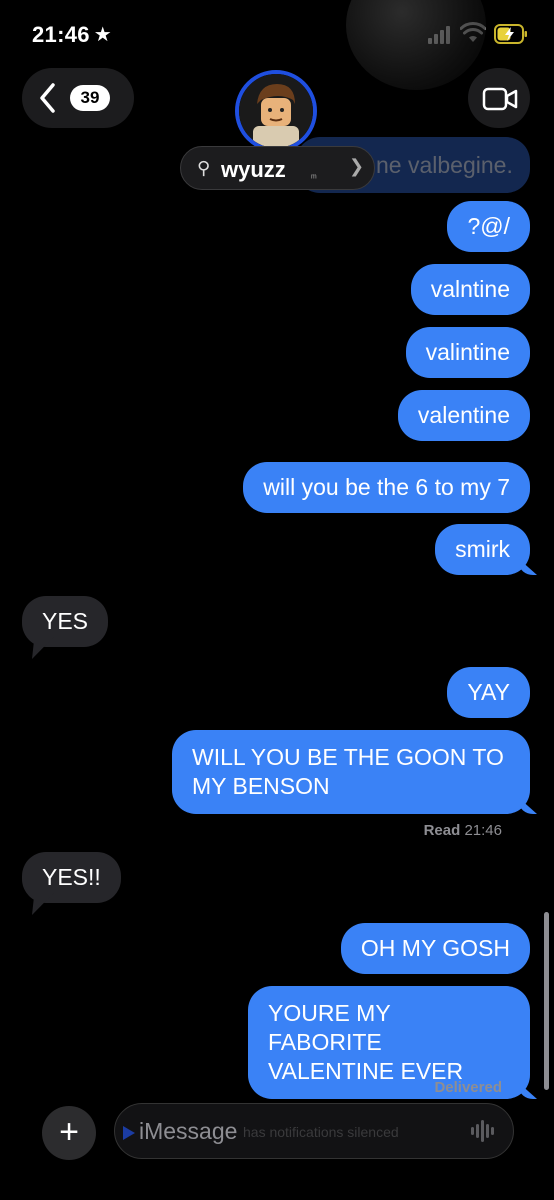 This screenshot has height=1200, width=554. I want to click on message-bubble-outgoing: OH MY GOSH, so click(435, 948).